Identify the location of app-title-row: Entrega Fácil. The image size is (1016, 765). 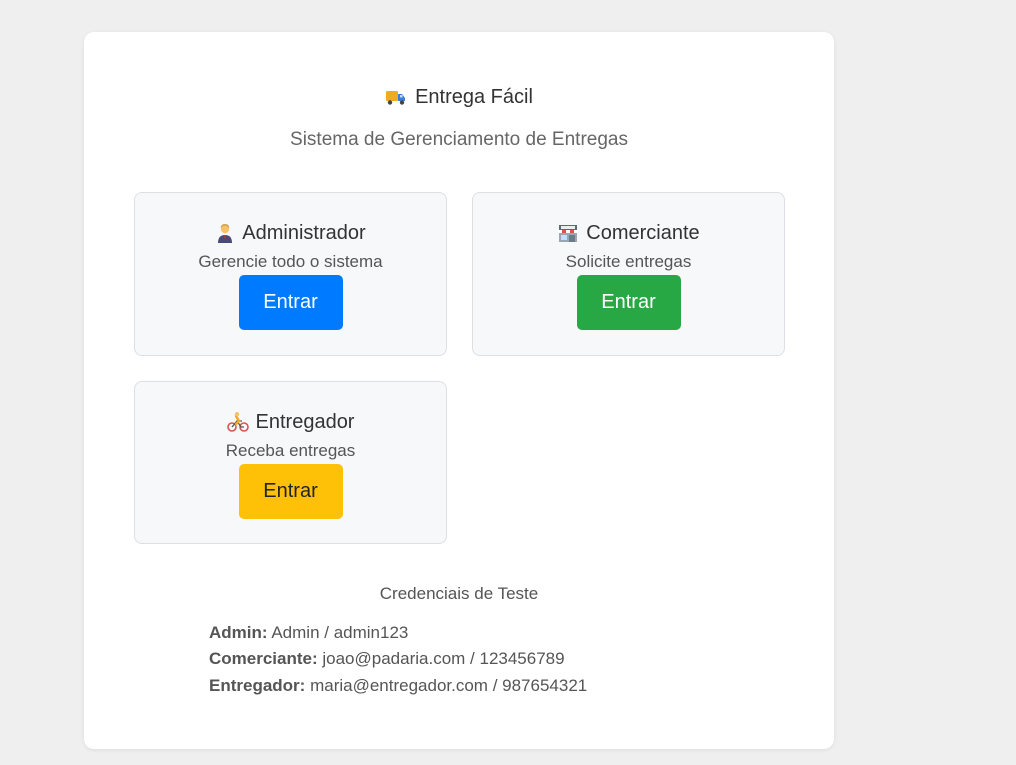
(459, 97).